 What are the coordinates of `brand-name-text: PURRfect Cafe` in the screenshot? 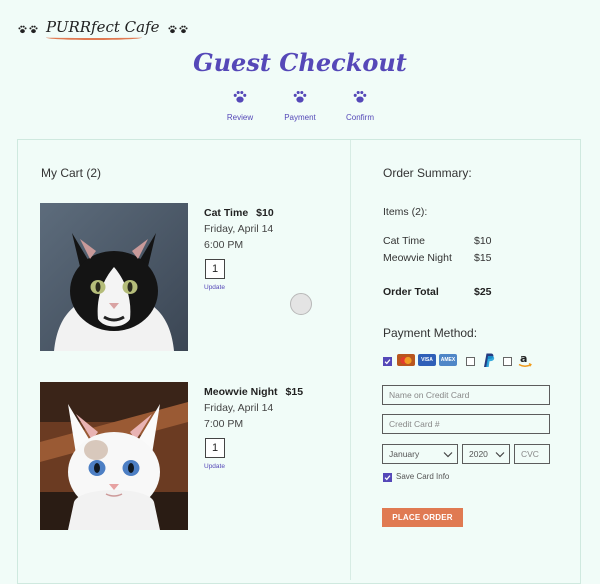 It's located at (103, 27).